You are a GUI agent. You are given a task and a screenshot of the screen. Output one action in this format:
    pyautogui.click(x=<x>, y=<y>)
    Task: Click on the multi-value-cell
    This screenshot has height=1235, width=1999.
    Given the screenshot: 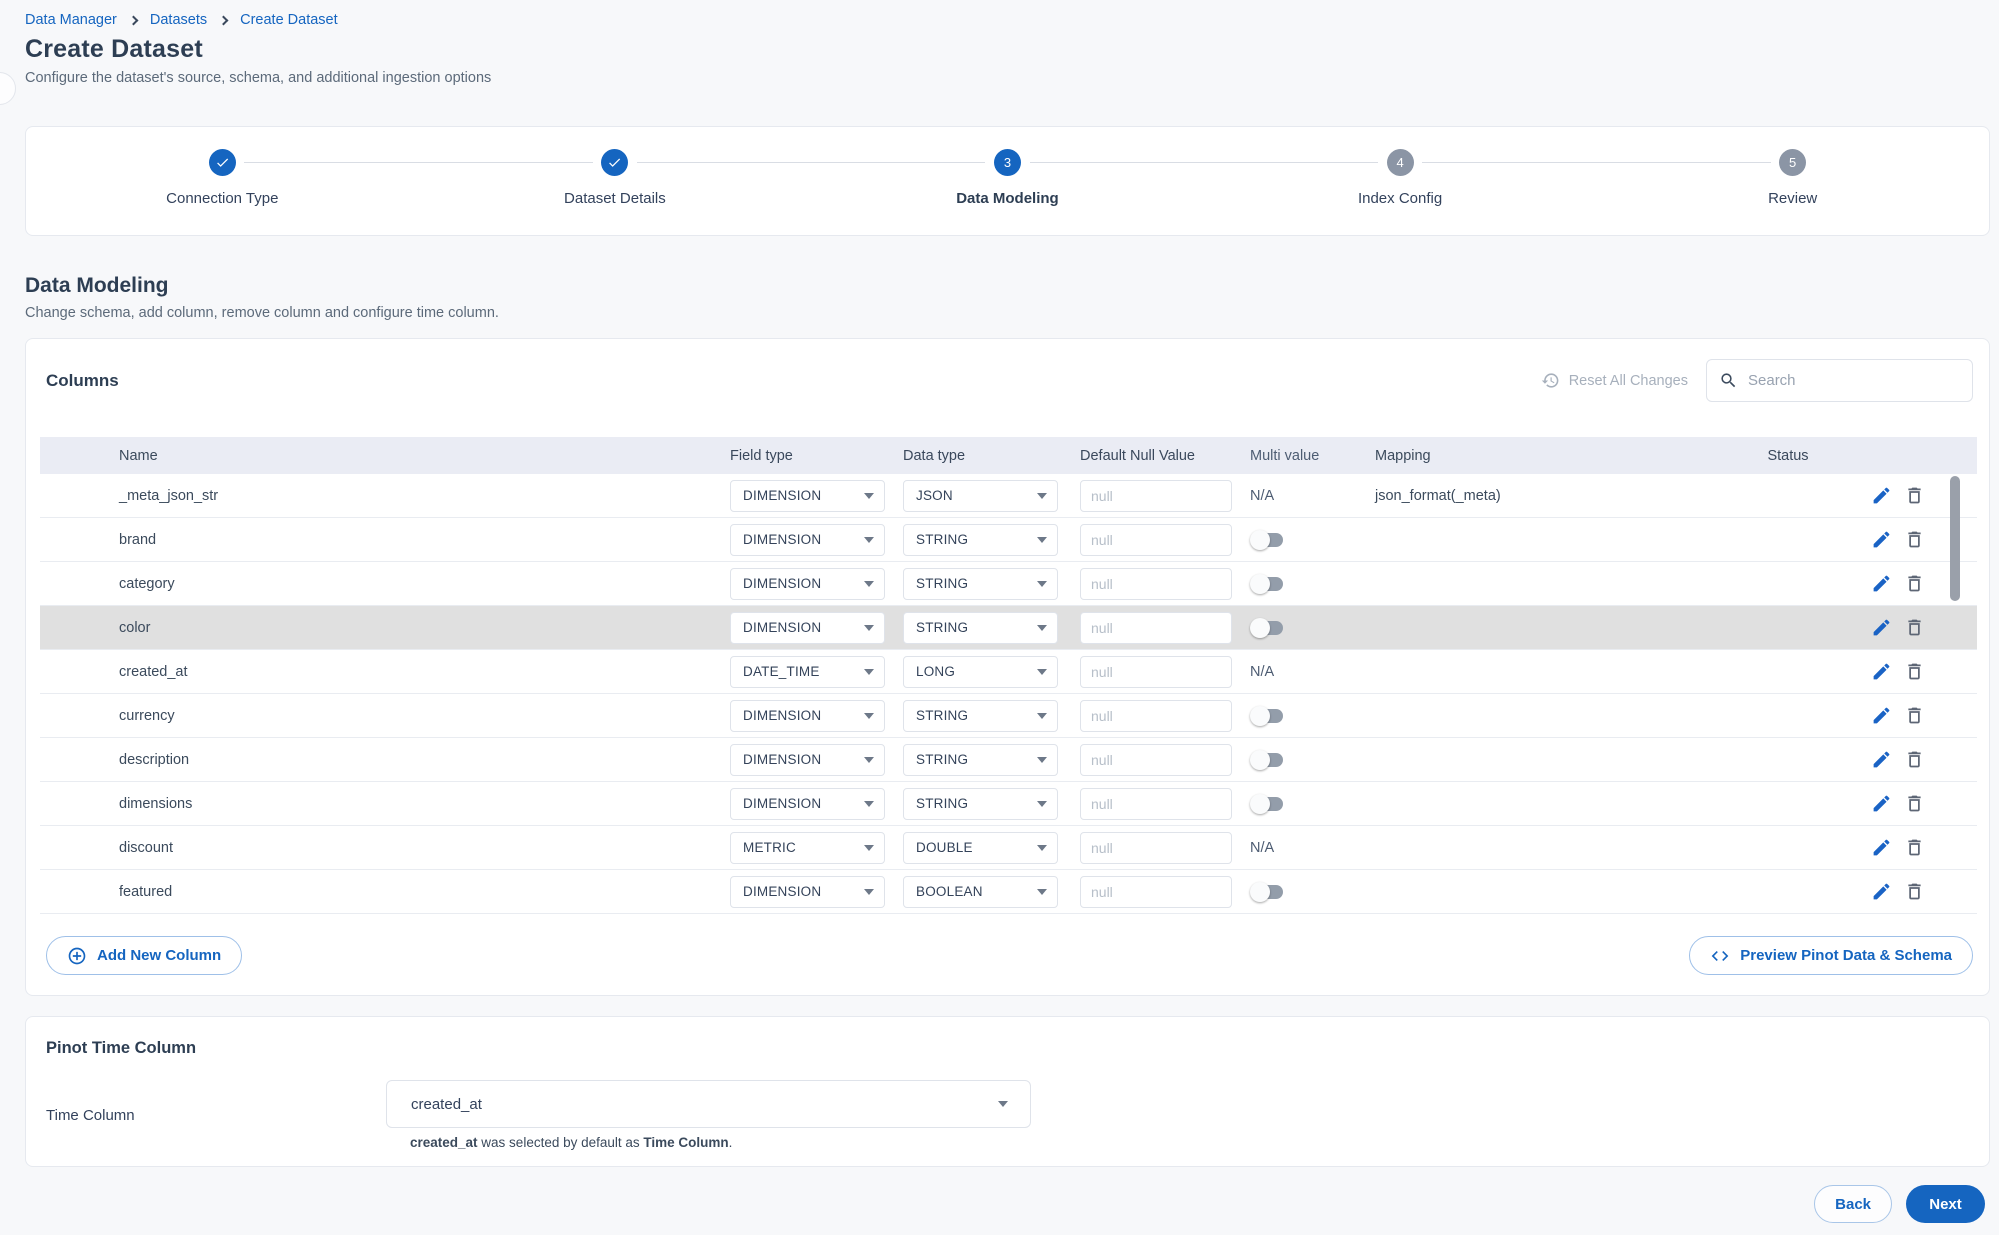 What is the action you would take?
    pyautogui.click(x=1312, y=803)
    